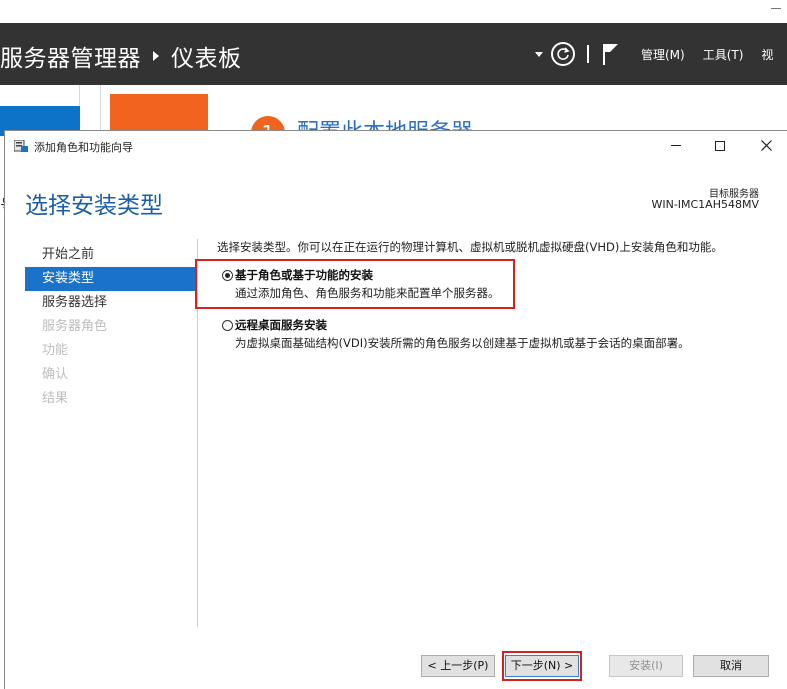  What do you see at coordinates (393, 54) in the screenshot?
I see `server-manager-header: 服务器管理器 仪表板 管理(M) 工具(T) 视` at bounding box center [393, 54].